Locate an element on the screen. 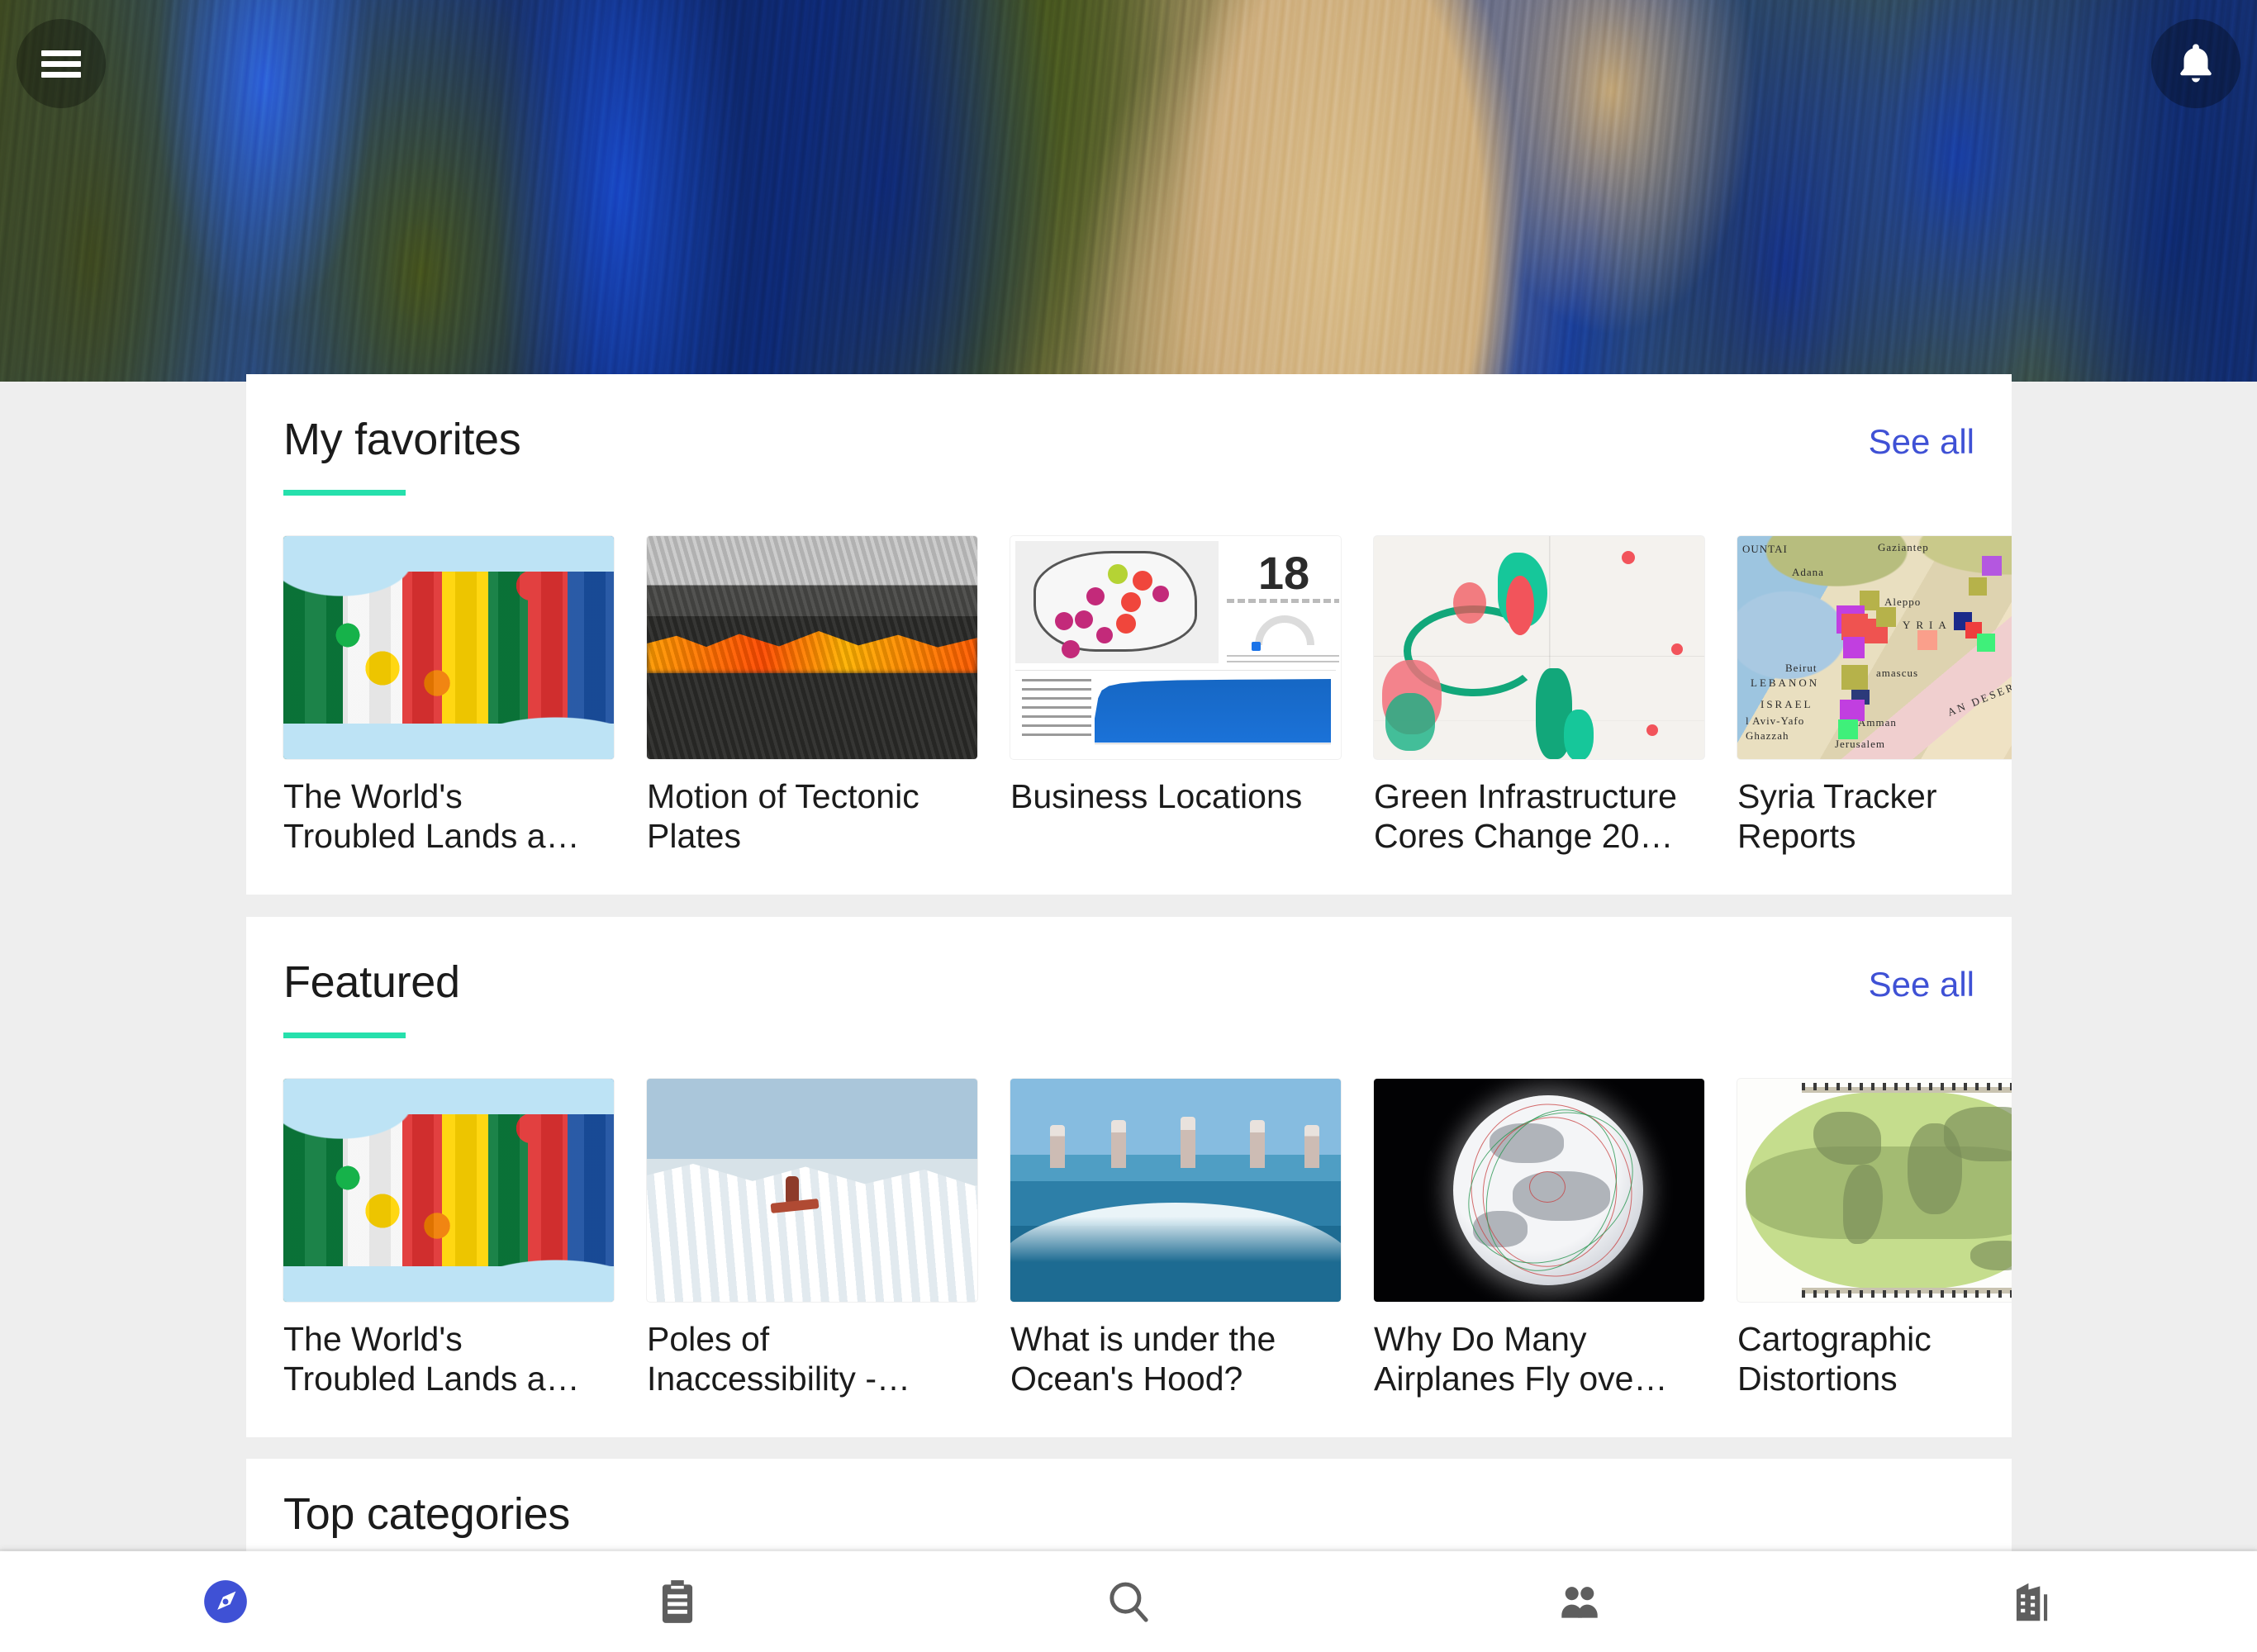 The height and width of the screenshot is (1652, 2257). card-title: Syria Tracker Reports is located at coordinates (1837, 816).